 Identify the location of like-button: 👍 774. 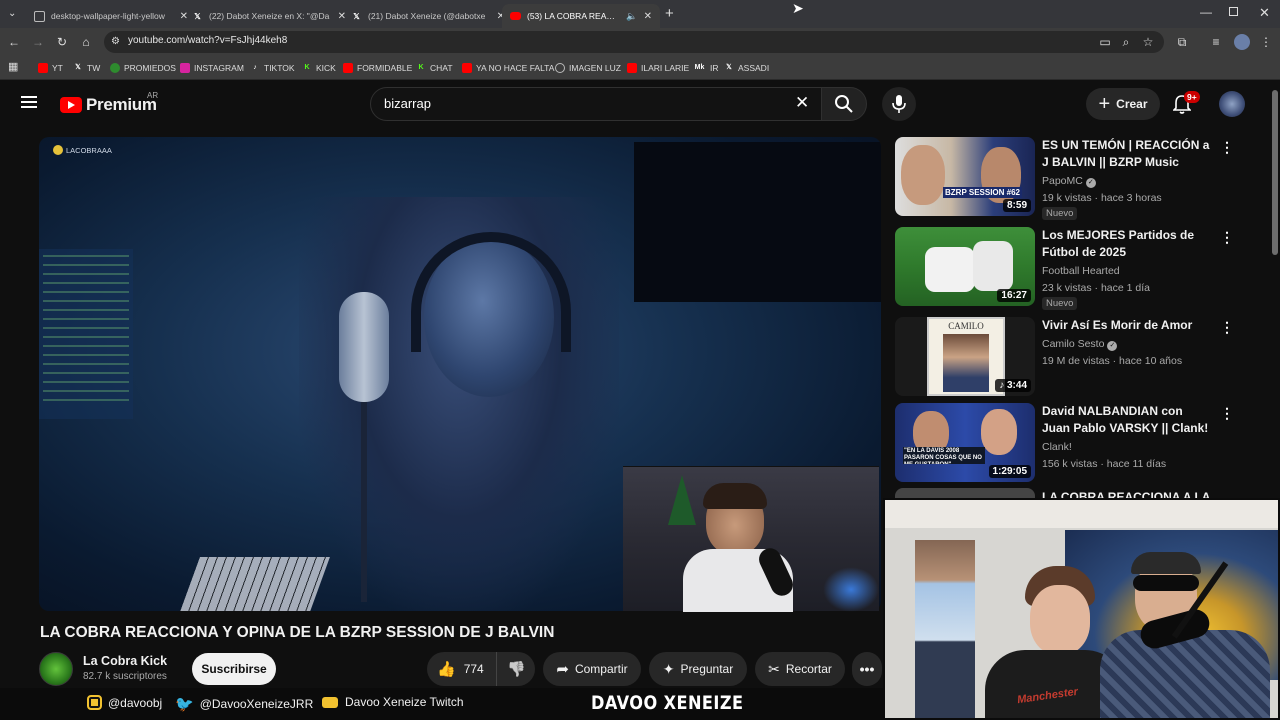
(462, 669).